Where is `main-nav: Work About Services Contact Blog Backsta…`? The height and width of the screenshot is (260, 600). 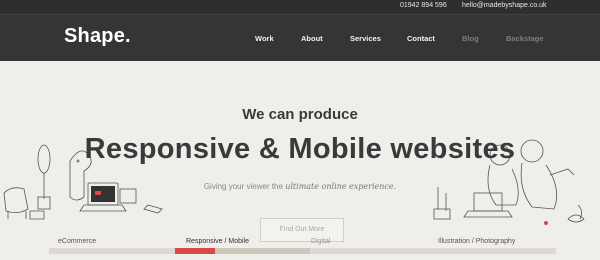
main-nav: Work About Services Contact Blog Backsta… is located at coordinates (300, 40).